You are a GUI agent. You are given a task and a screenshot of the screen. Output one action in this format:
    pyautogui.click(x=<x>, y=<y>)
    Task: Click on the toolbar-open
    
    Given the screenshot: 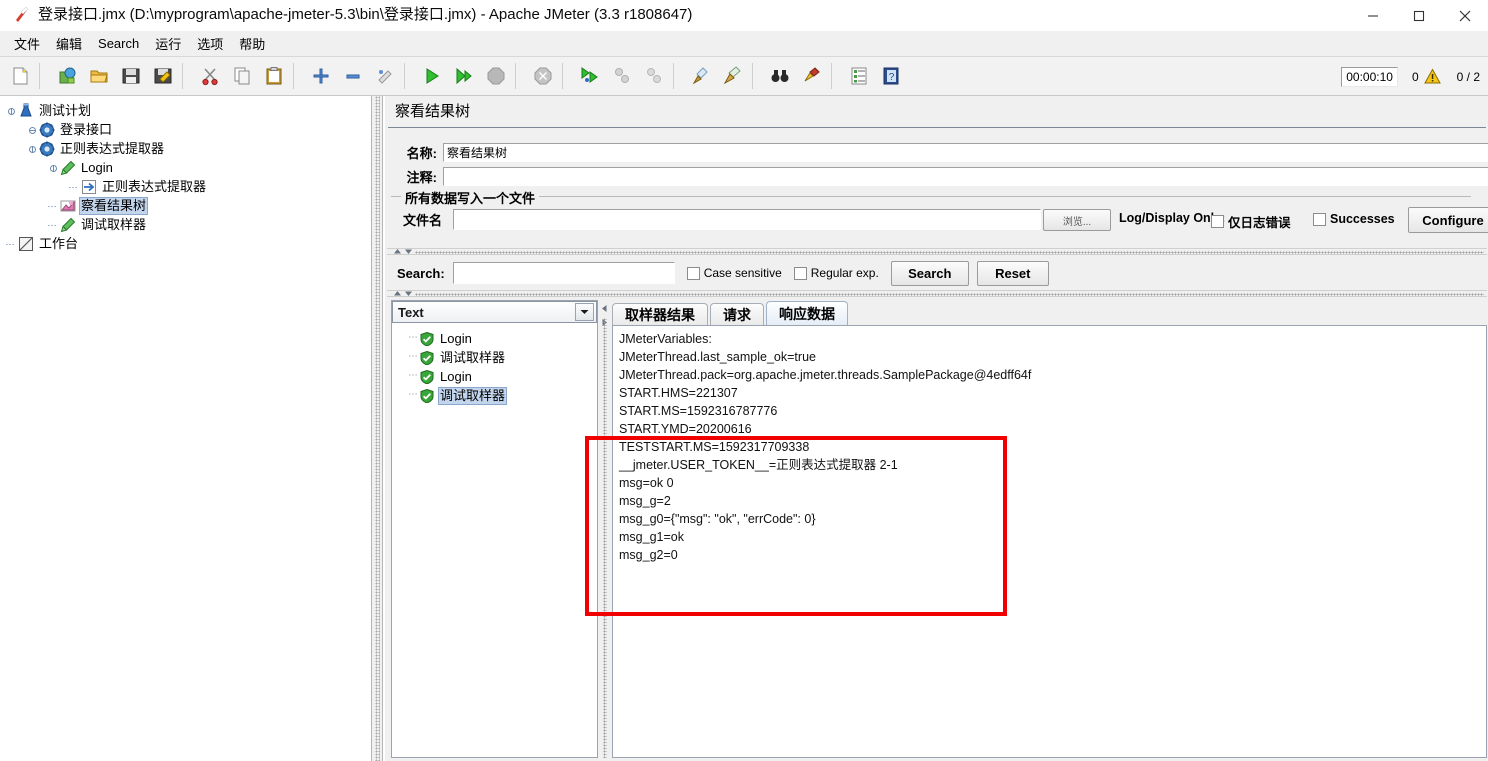 What is the action you would take?
    pyautogui.click(x=99, y=76)
    